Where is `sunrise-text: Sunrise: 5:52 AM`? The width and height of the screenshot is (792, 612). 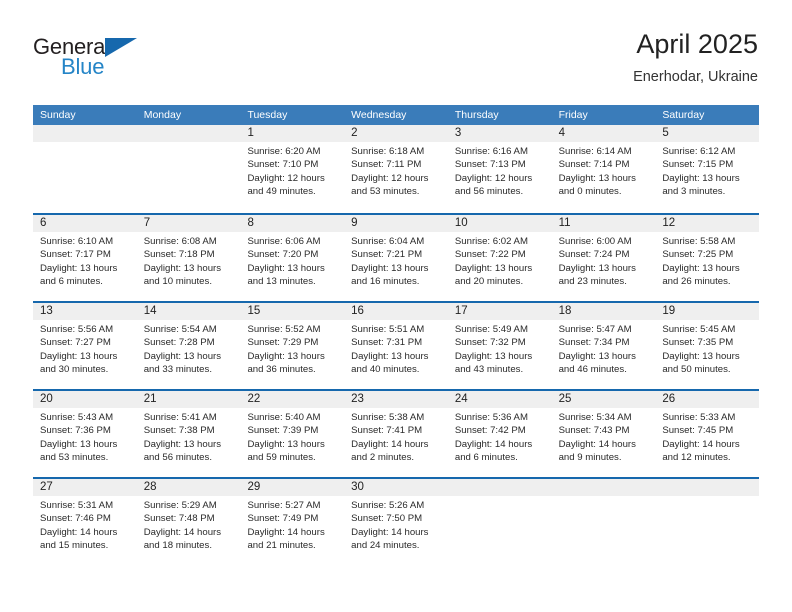 sunrise-text: Sunrise: 5:52 AM is located at coordinates (284, 329).